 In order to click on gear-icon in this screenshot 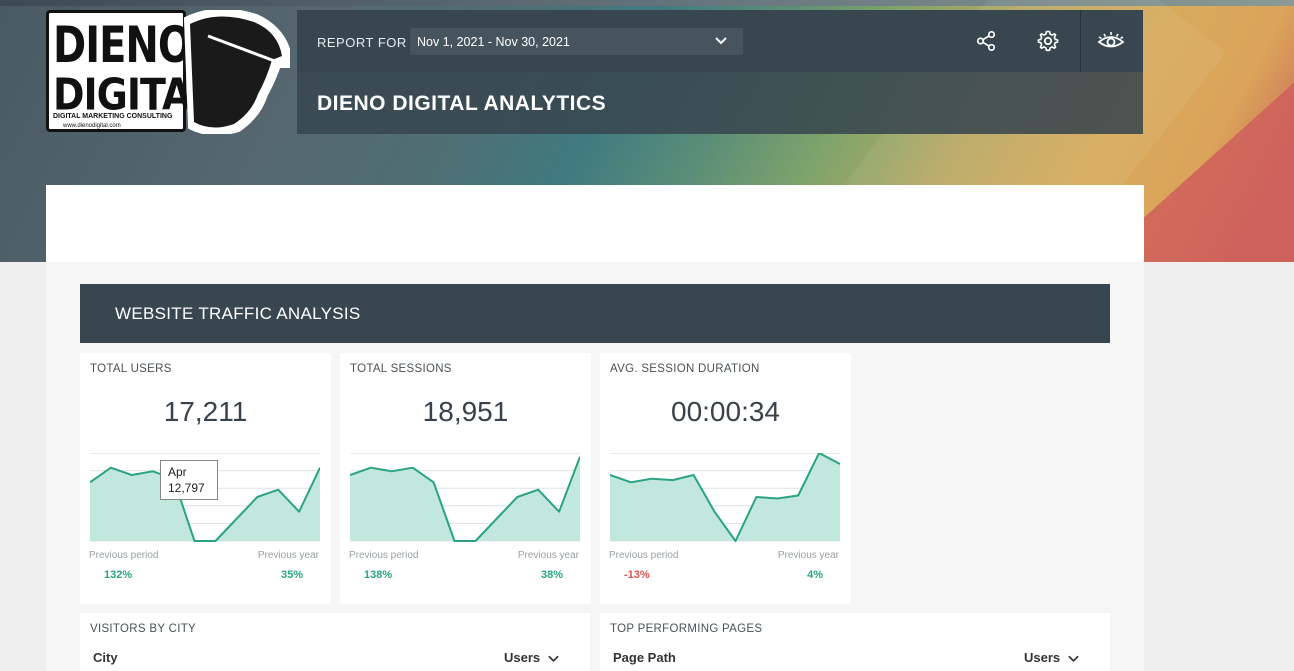, I will do `click(1048, 41)`.